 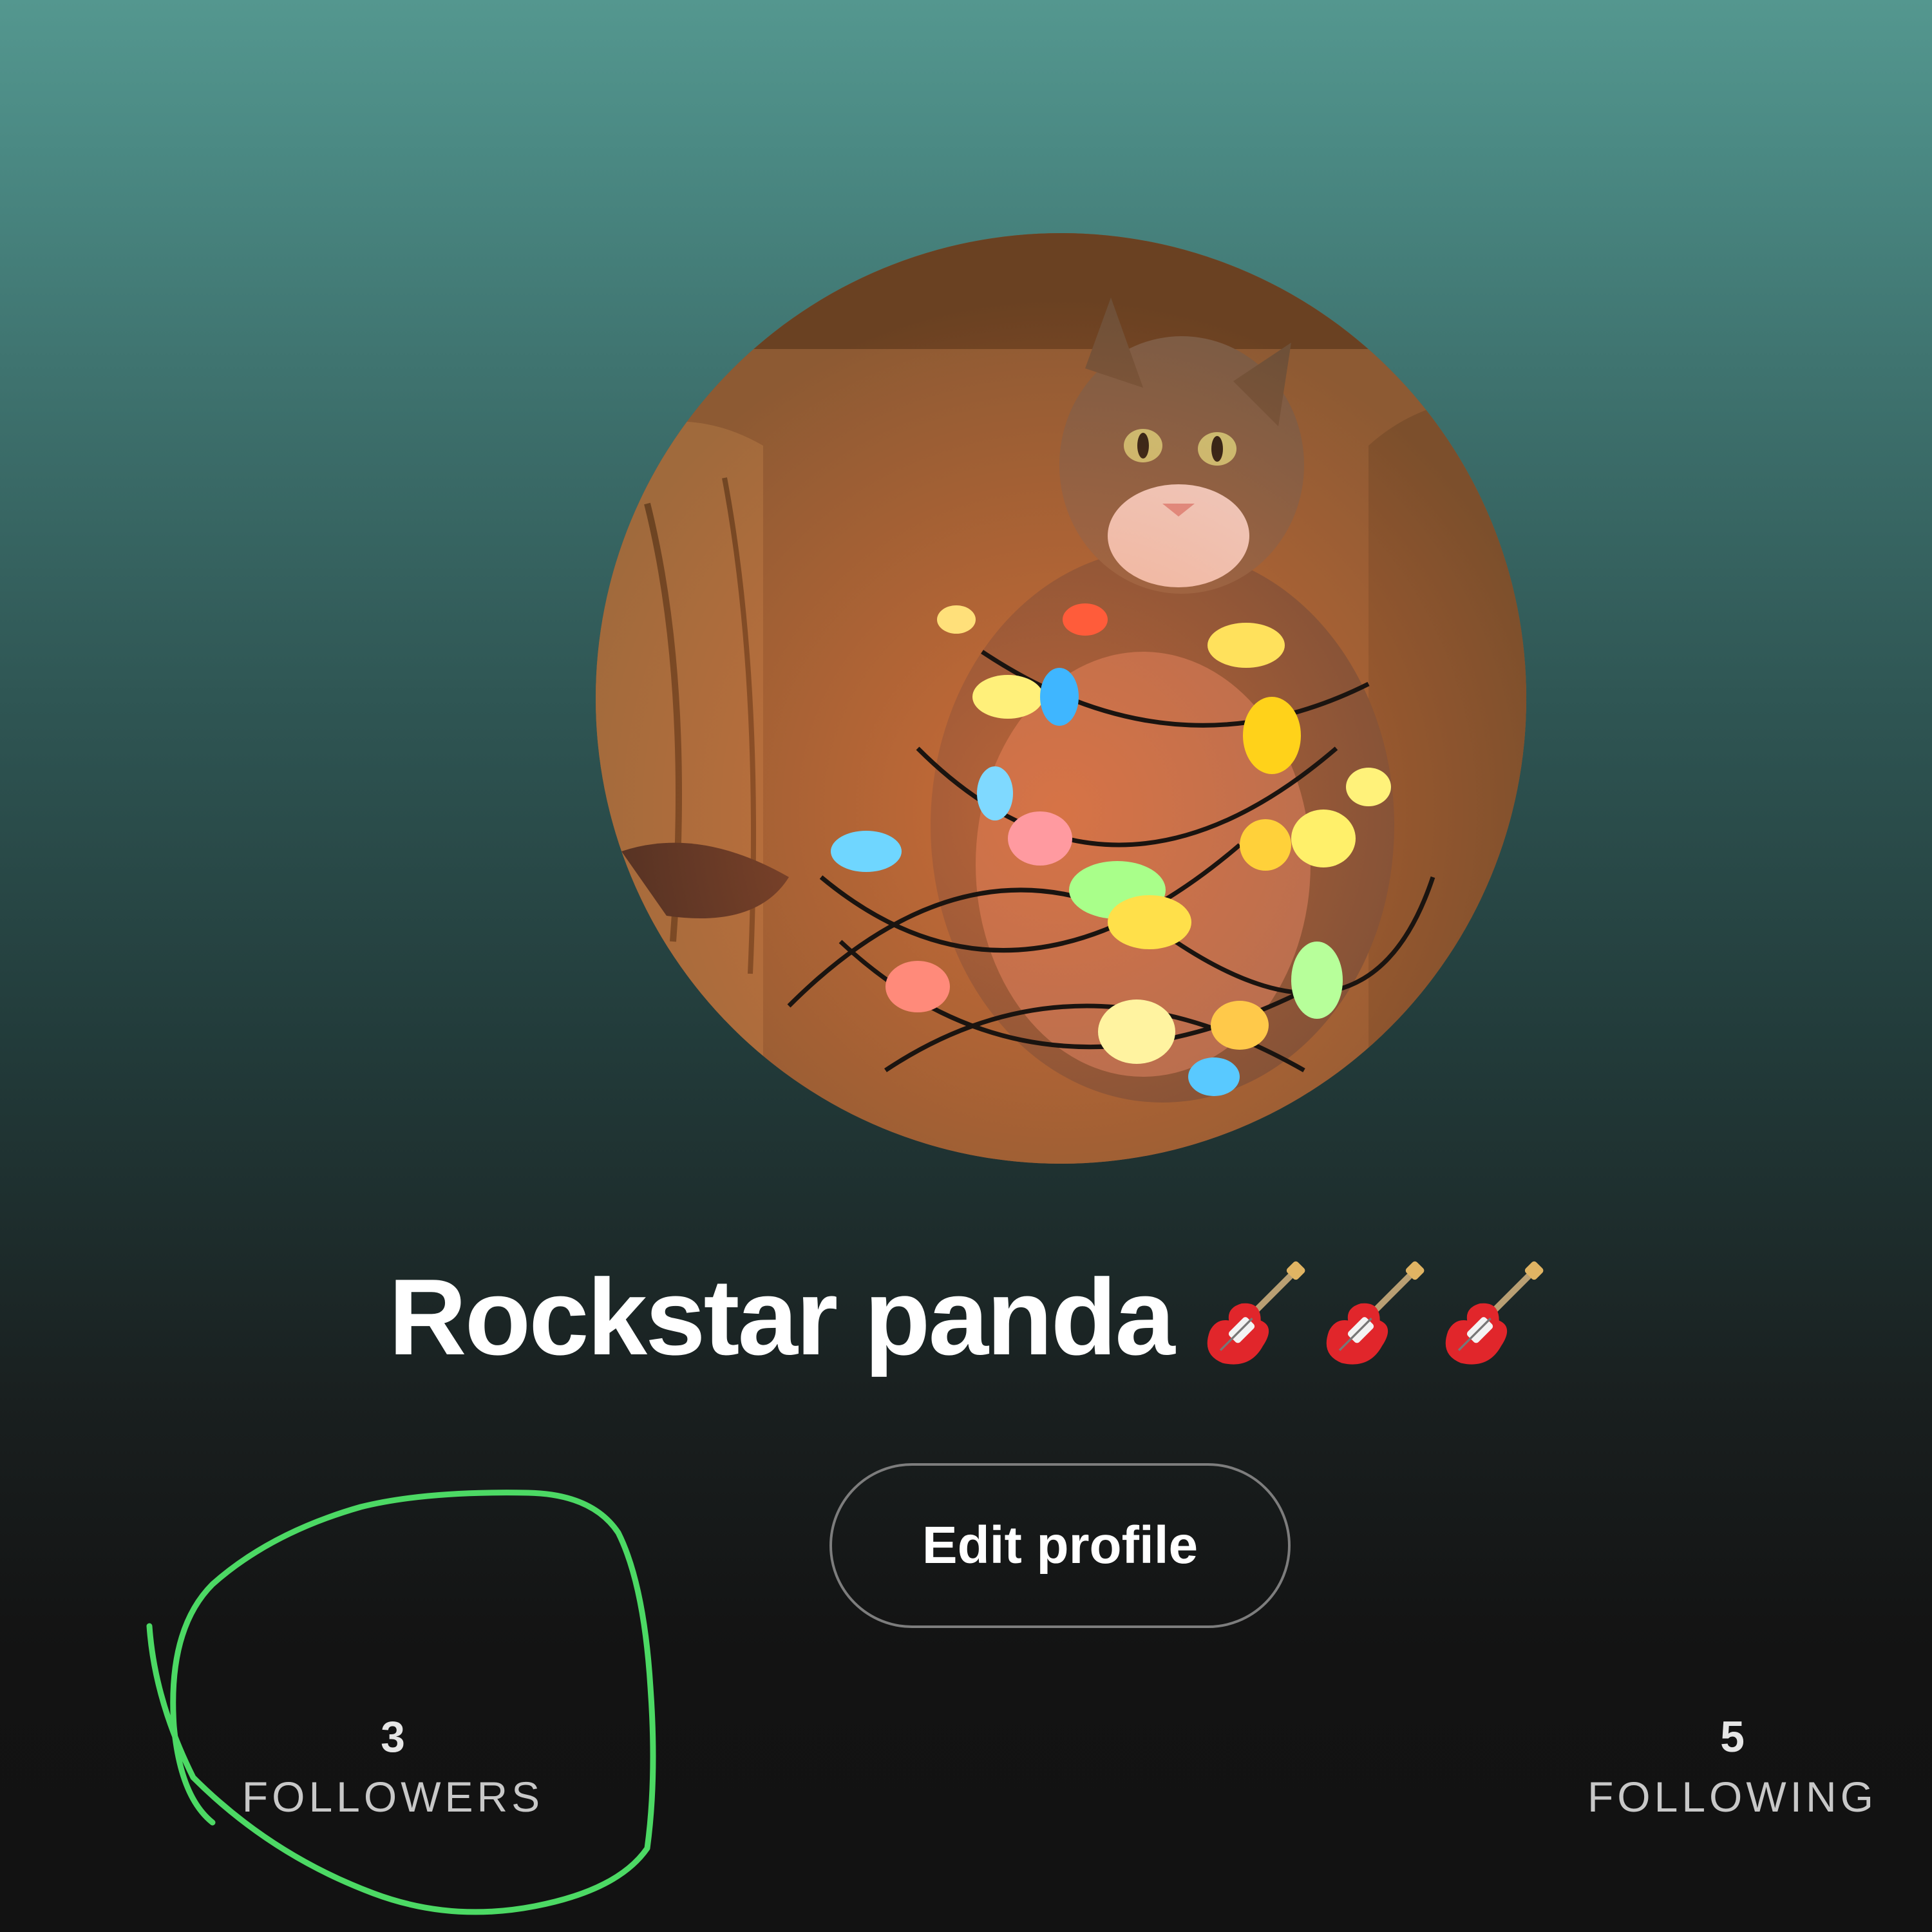 What do you see at coordinates (1733, 1797) in the screenshot?
I see `following-label: FOLLOWING` at bounding box center [1733, 1797].